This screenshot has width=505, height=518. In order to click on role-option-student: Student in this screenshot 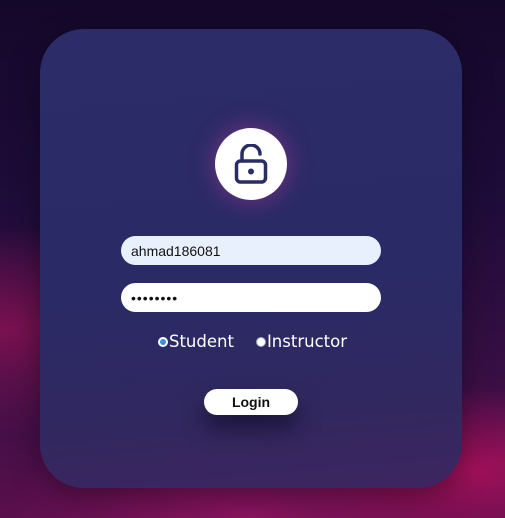, I will do `click(195, 341)`.